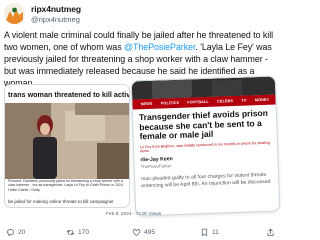 The height and width of the screenshot is (240, 320). What do you see at coordinates (262, 100) in the screenshot?
I see `nav-item-money: MONEY` at bounding box center [262, 100].